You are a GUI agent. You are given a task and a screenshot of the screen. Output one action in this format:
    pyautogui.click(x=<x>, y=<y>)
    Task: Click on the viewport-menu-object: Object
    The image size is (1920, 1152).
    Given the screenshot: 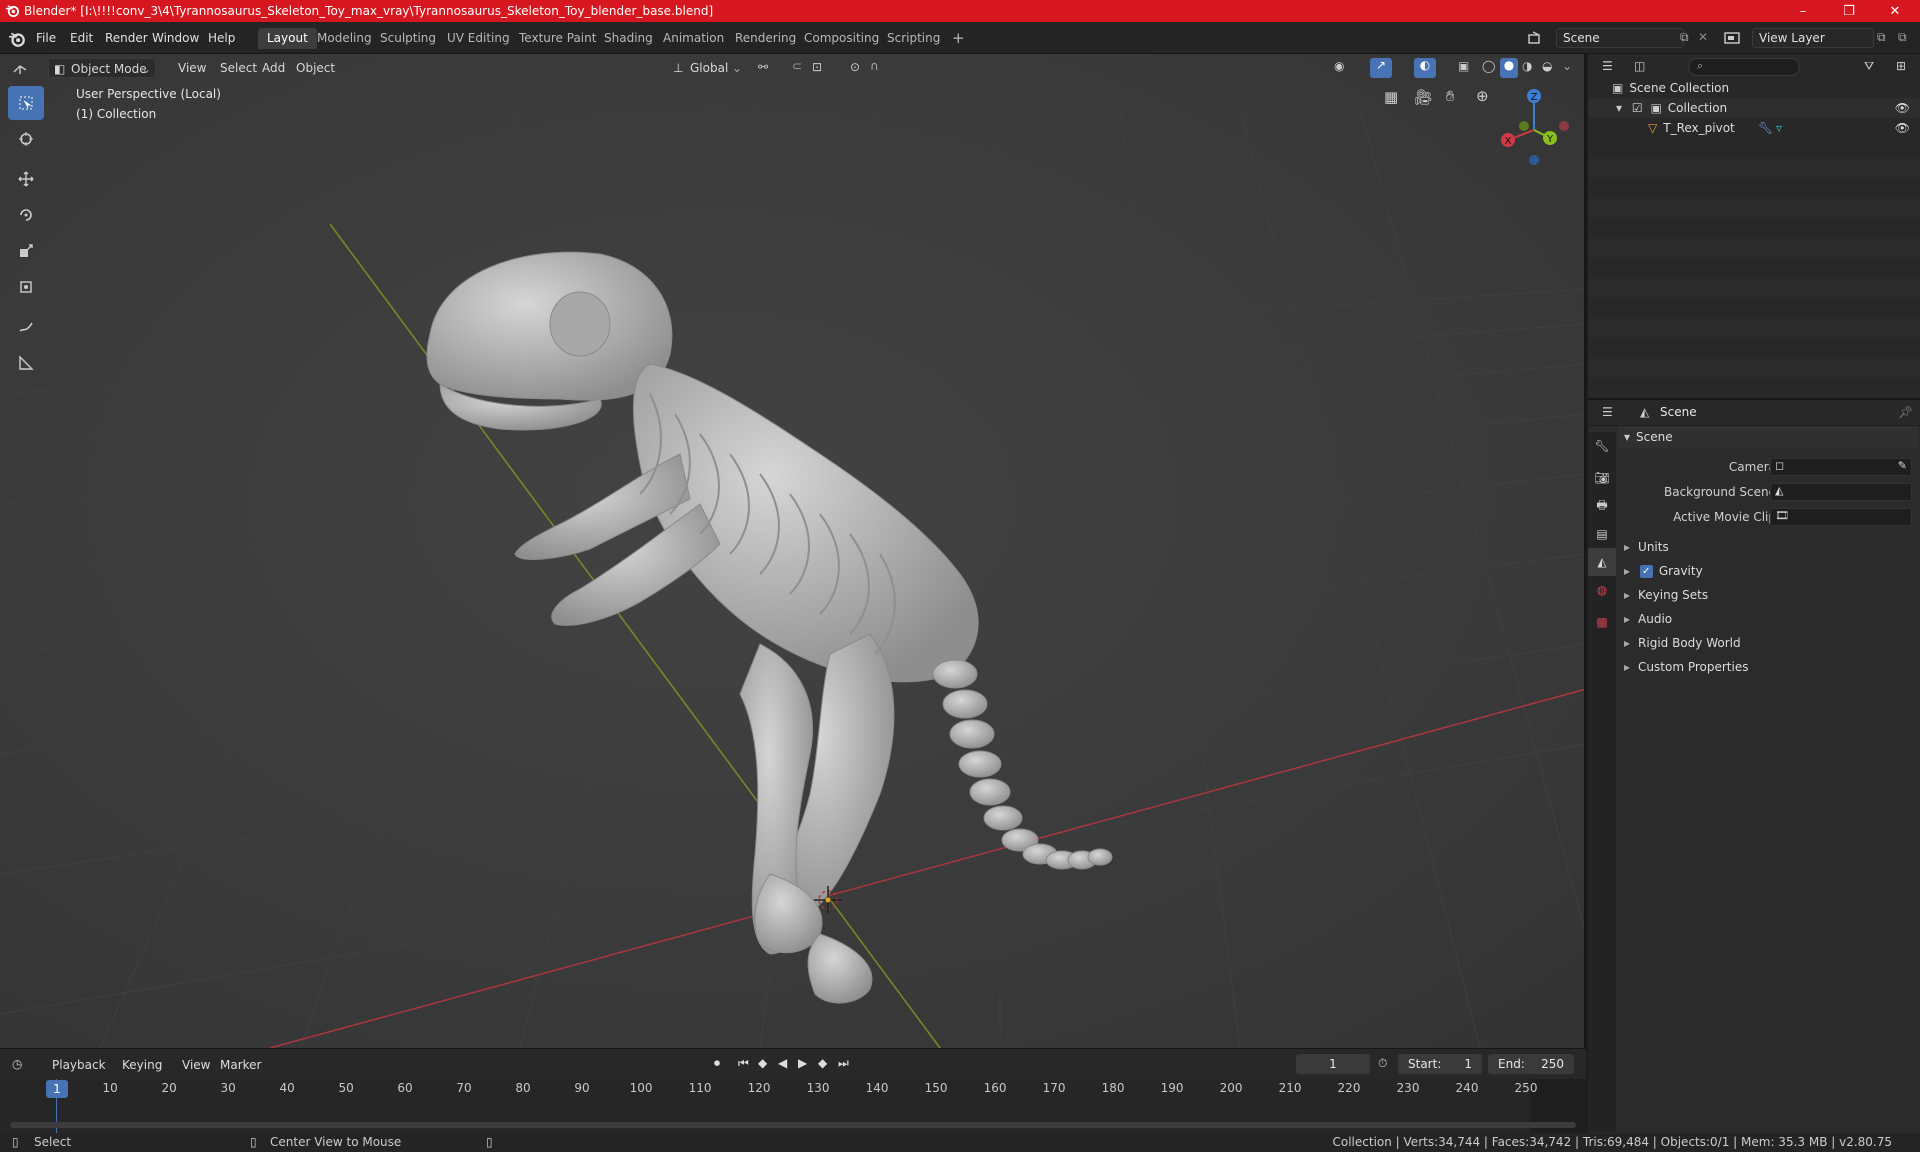 What is the action you would take?
    pyautogui.click(x=315, y=68)
    